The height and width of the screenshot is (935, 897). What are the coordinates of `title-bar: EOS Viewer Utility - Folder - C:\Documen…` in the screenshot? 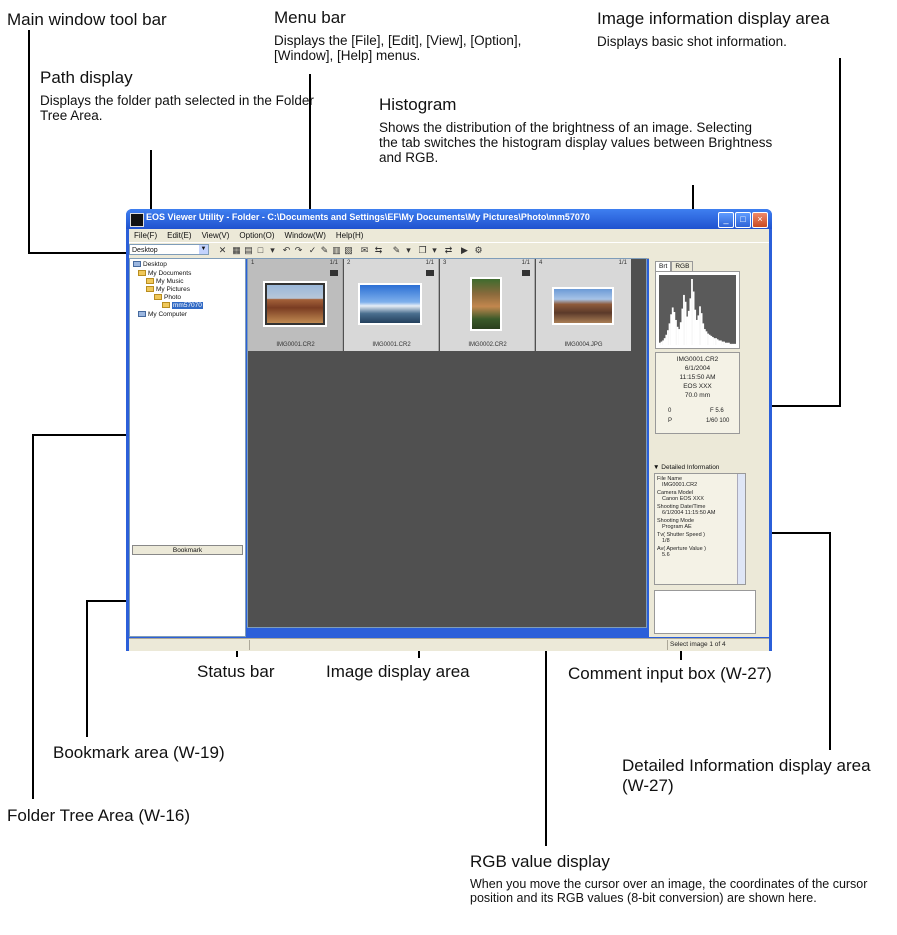 It's located at (449, 219).